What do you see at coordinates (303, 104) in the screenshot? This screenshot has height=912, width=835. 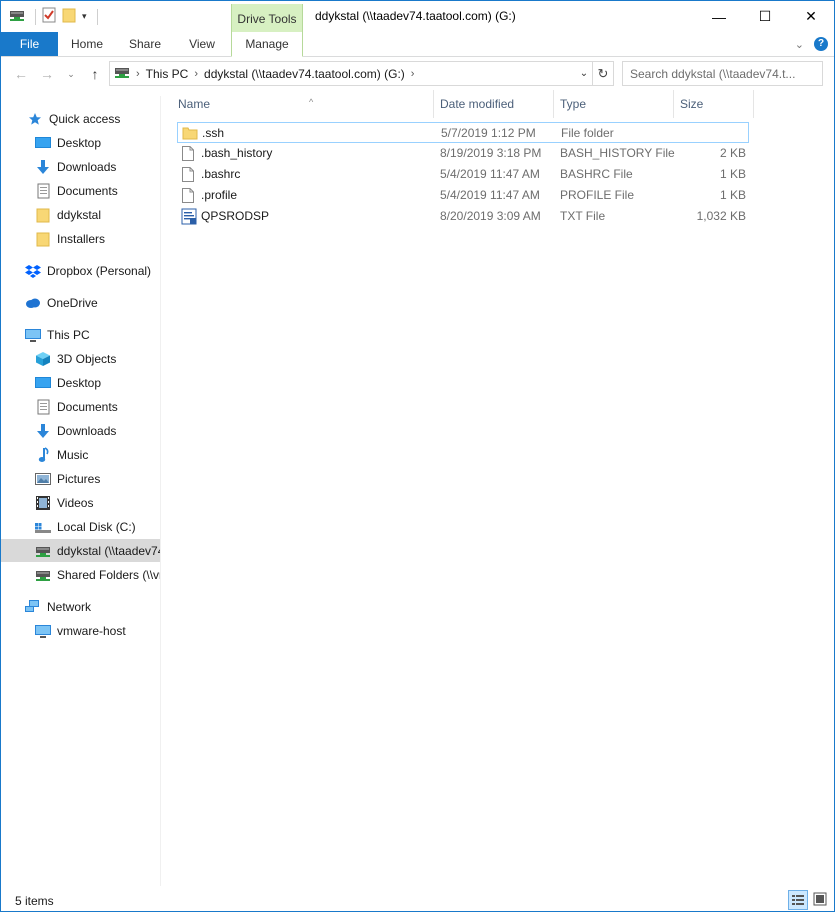 I see `column-header-name: Name ^` at bounding box center [303, 104].